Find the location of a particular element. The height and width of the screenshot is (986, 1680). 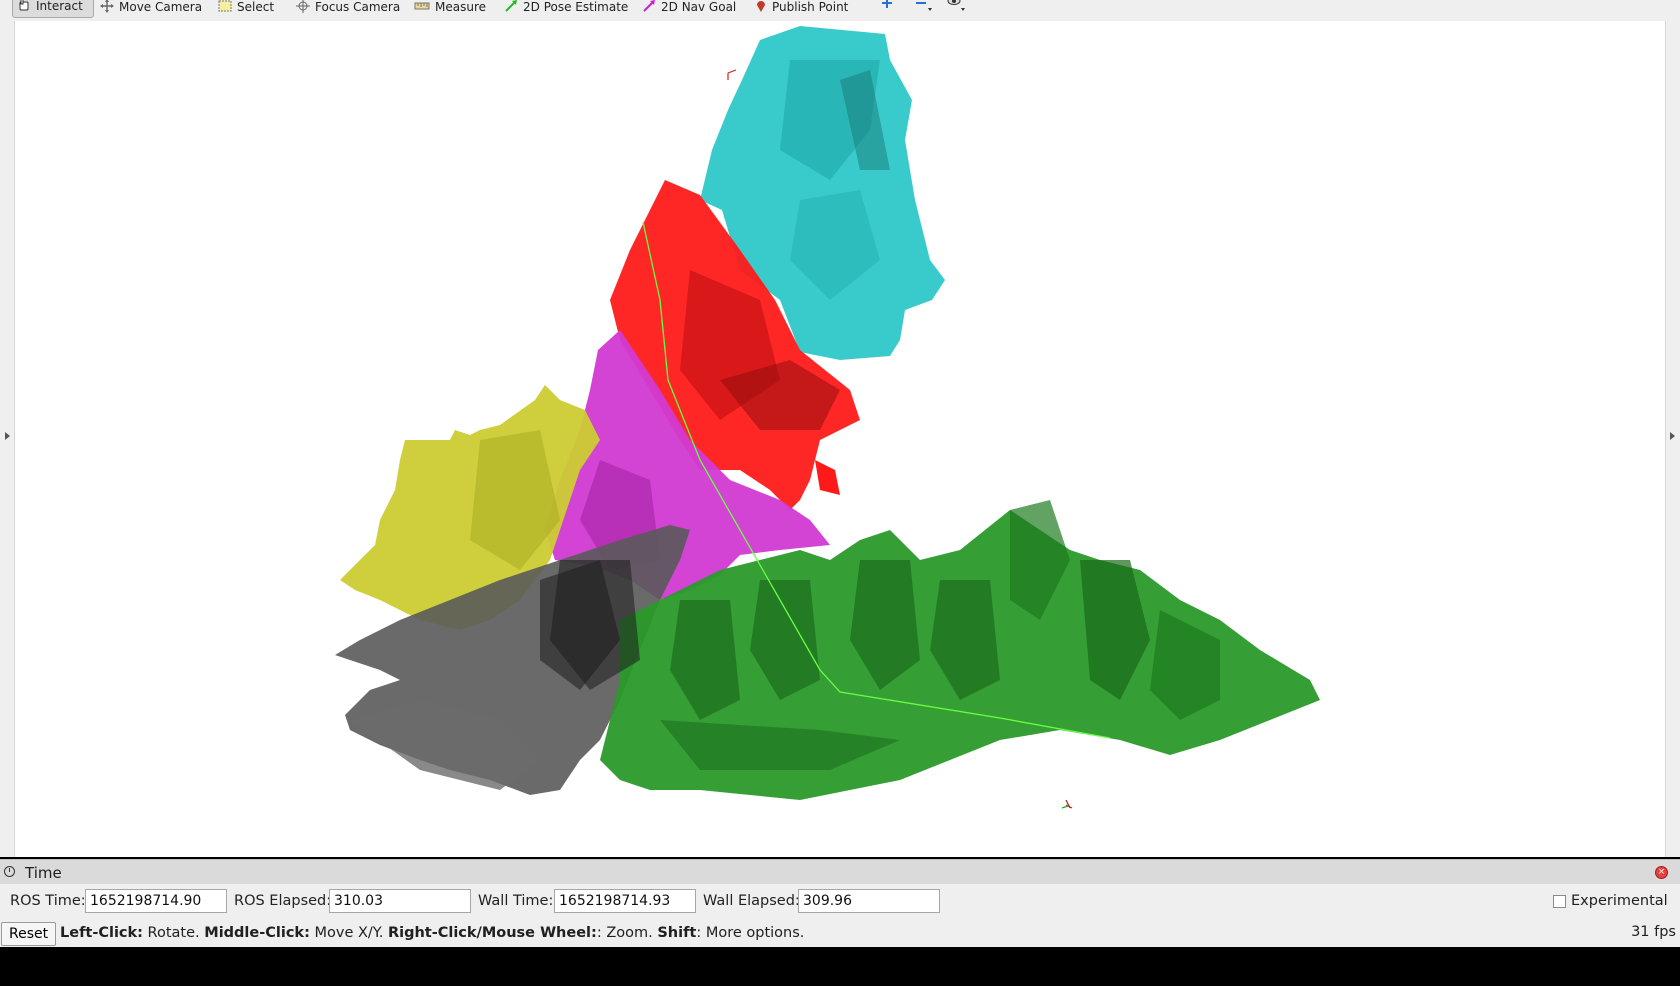

clock-icon is located at coordinates (9, 871).